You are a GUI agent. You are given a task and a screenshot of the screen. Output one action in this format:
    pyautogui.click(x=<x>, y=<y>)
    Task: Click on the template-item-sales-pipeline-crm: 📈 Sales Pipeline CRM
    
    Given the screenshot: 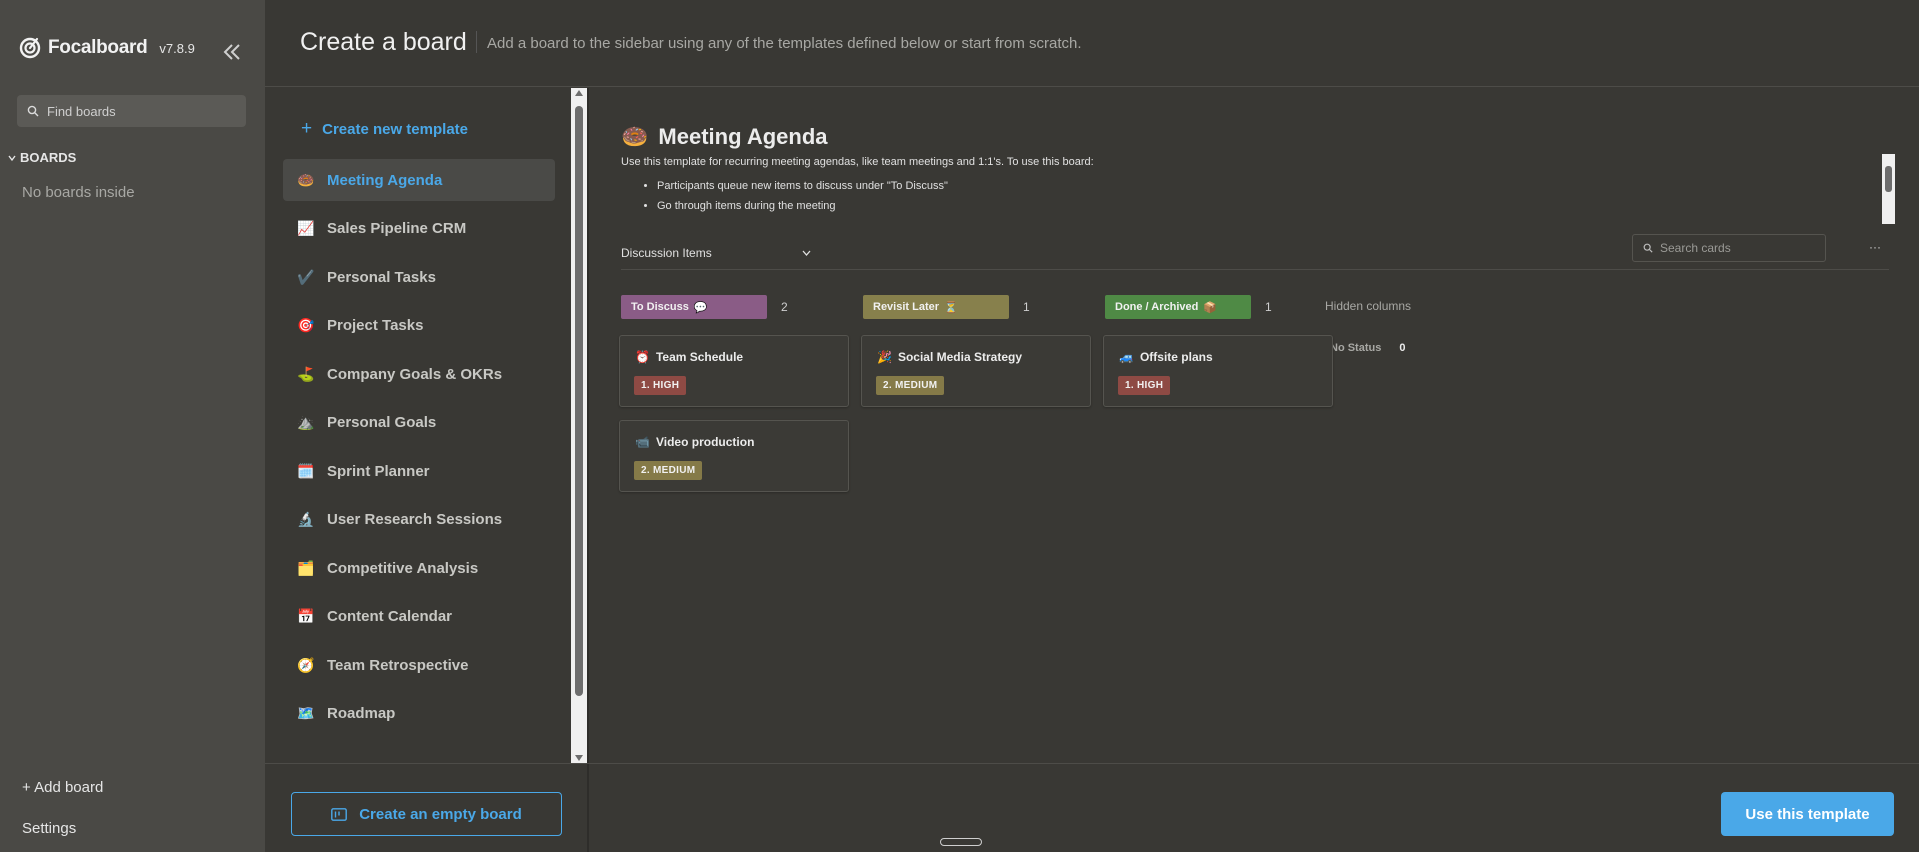 What is the action you would take?
    pyautogui.click(x=419, y=228)
    